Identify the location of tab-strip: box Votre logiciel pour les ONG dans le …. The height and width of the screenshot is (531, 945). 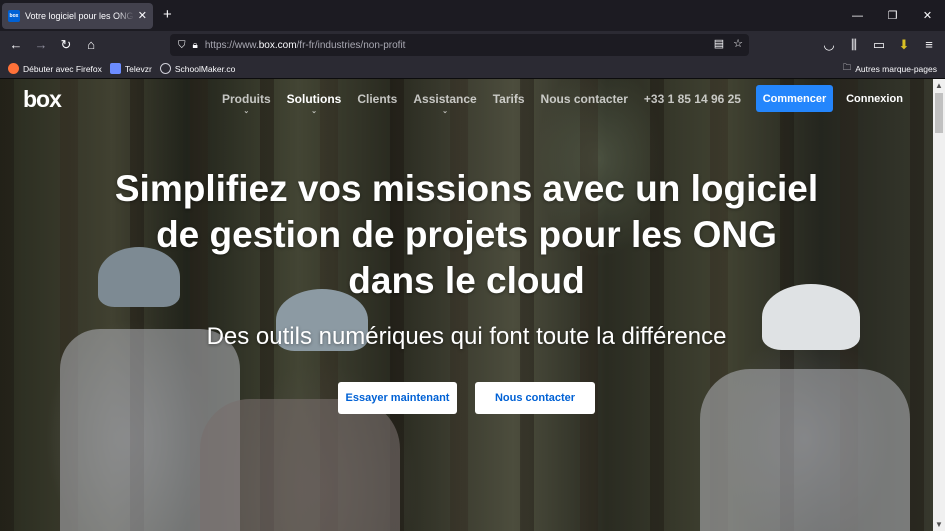
(472, 15).